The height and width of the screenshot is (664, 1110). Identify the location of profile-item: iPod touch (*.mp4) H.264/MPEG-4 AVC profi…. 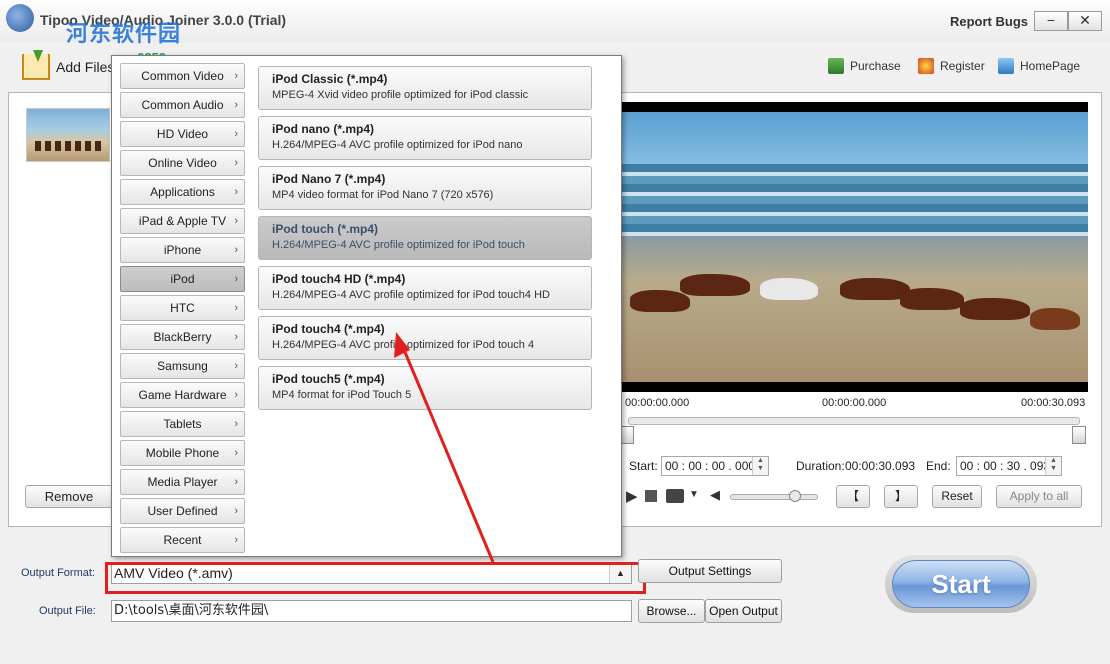
(425, 238).